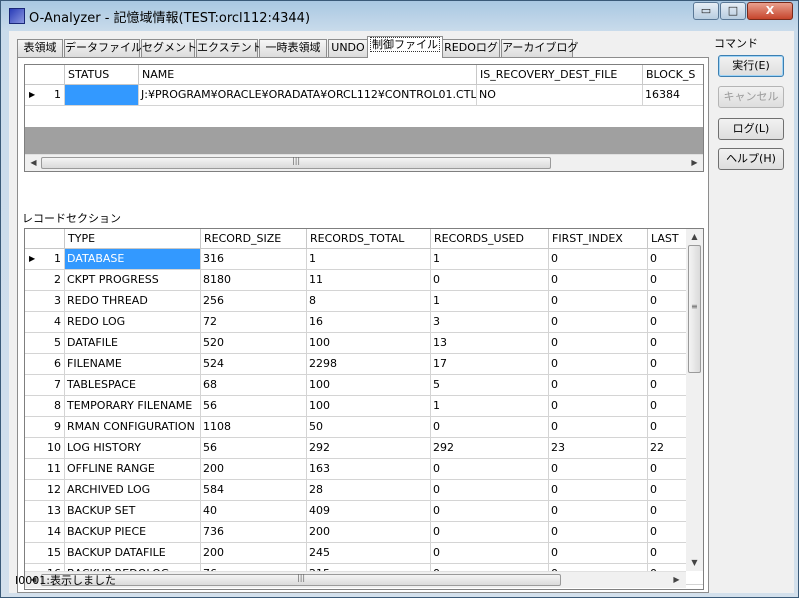 This screenshot has height=600, width=801. Describe the element at coordinates (751, 66) in the screenshot. I see `execute-button: 実行(E)` at that location.